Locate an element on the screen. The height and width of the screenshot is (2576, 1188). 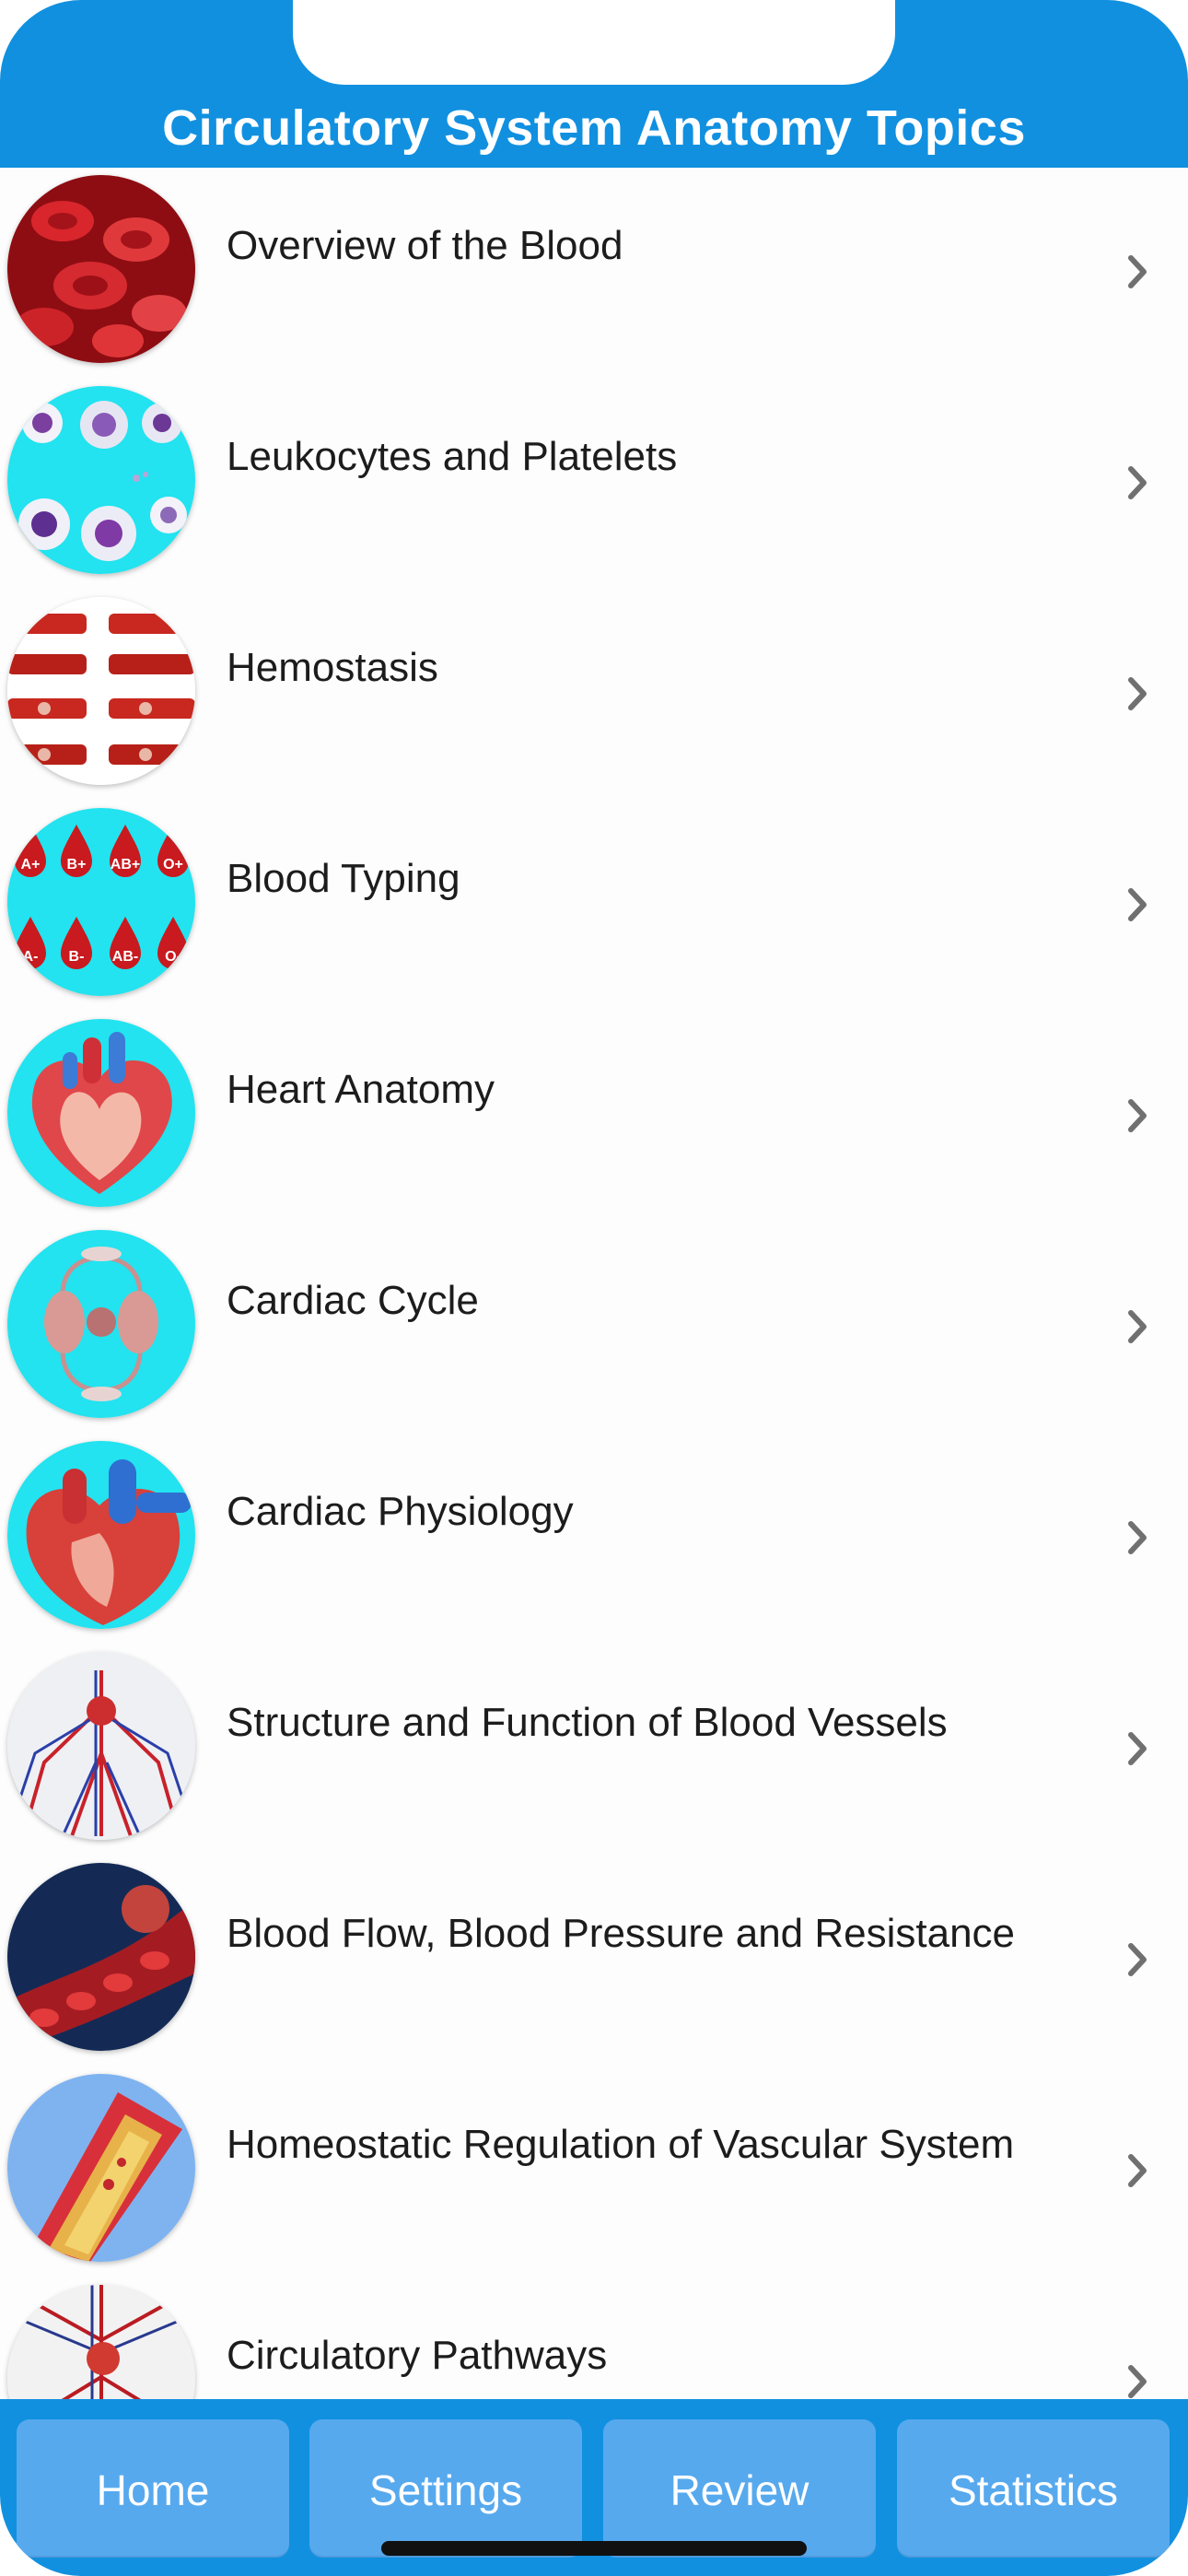
home-tab-label: Home is located at coordinates (153, 2490).